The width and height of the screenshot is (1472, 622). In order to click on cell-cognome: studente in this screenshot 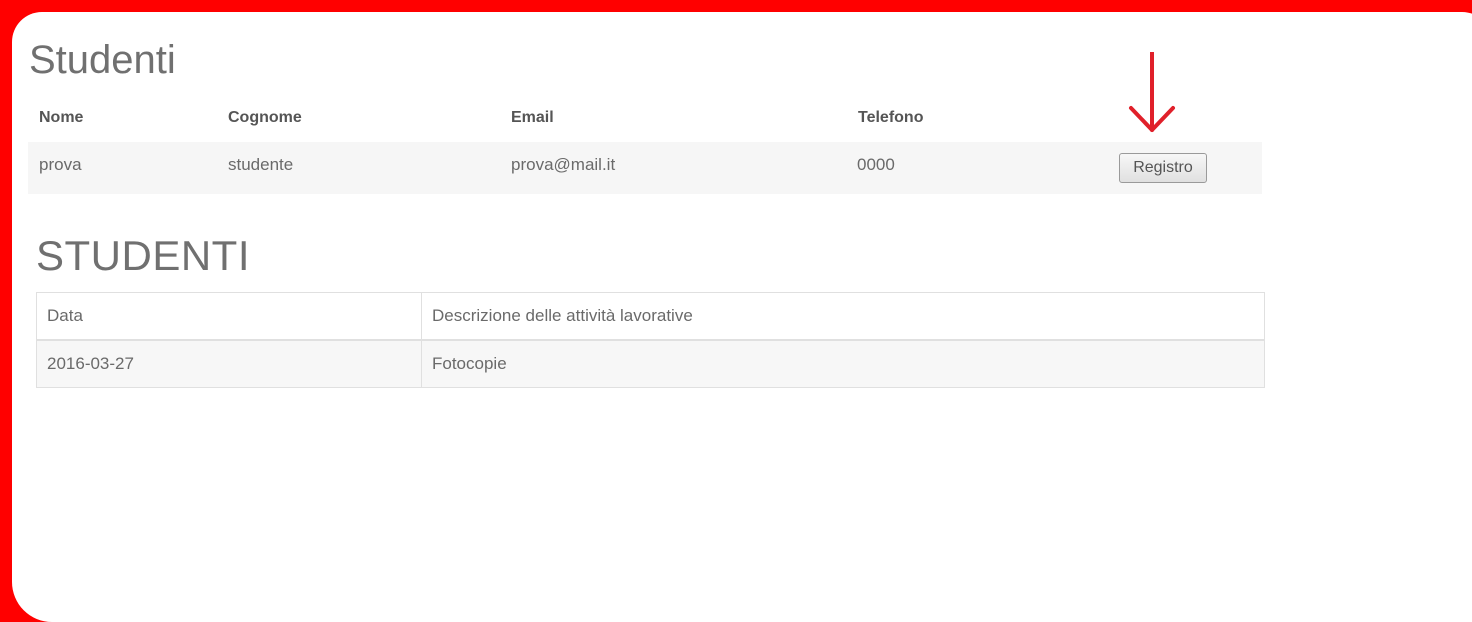, I will do `click(261, 164)`.